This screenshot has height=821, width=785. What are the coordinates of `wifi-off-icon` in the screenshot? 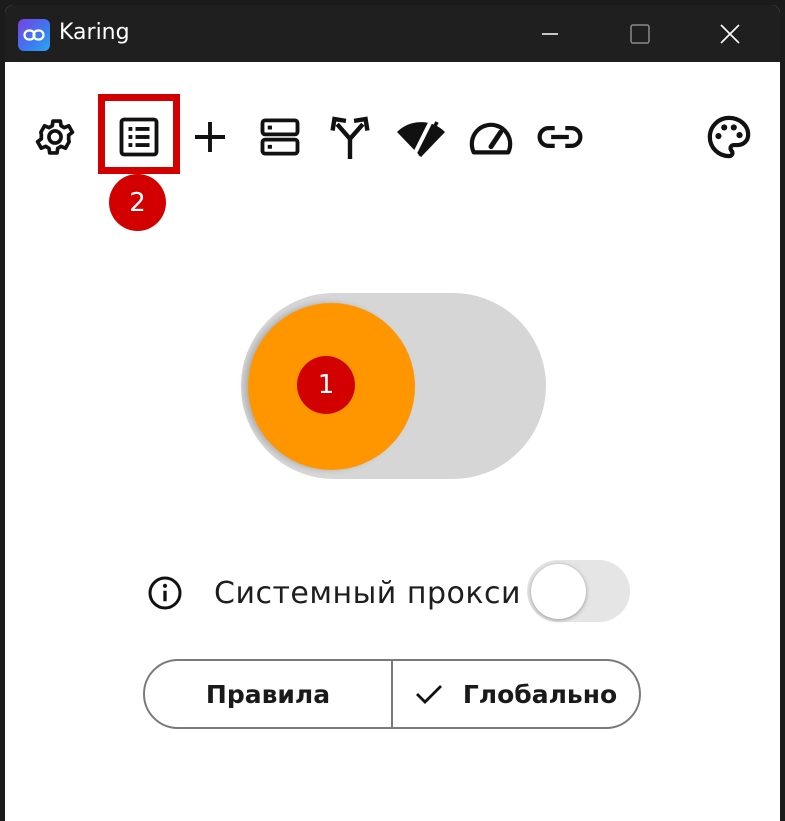 It's located at (421, 137).